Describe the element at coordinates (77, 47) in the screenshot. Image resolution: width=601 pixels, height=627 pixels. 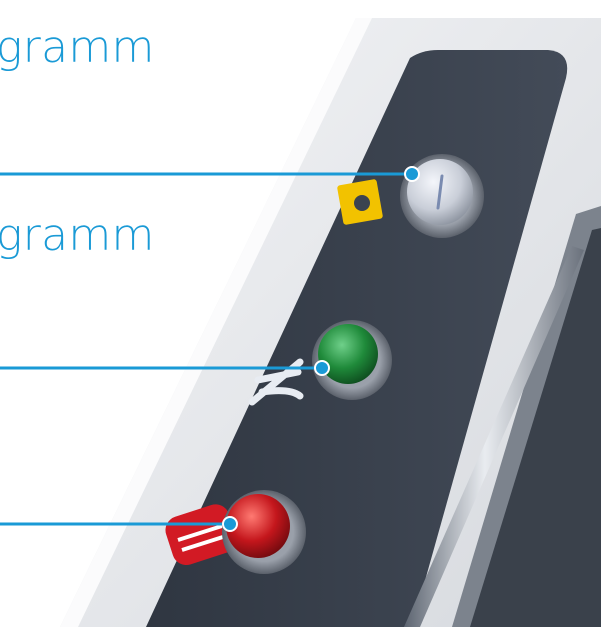
I see `caption-program-1: gramm` at that location.